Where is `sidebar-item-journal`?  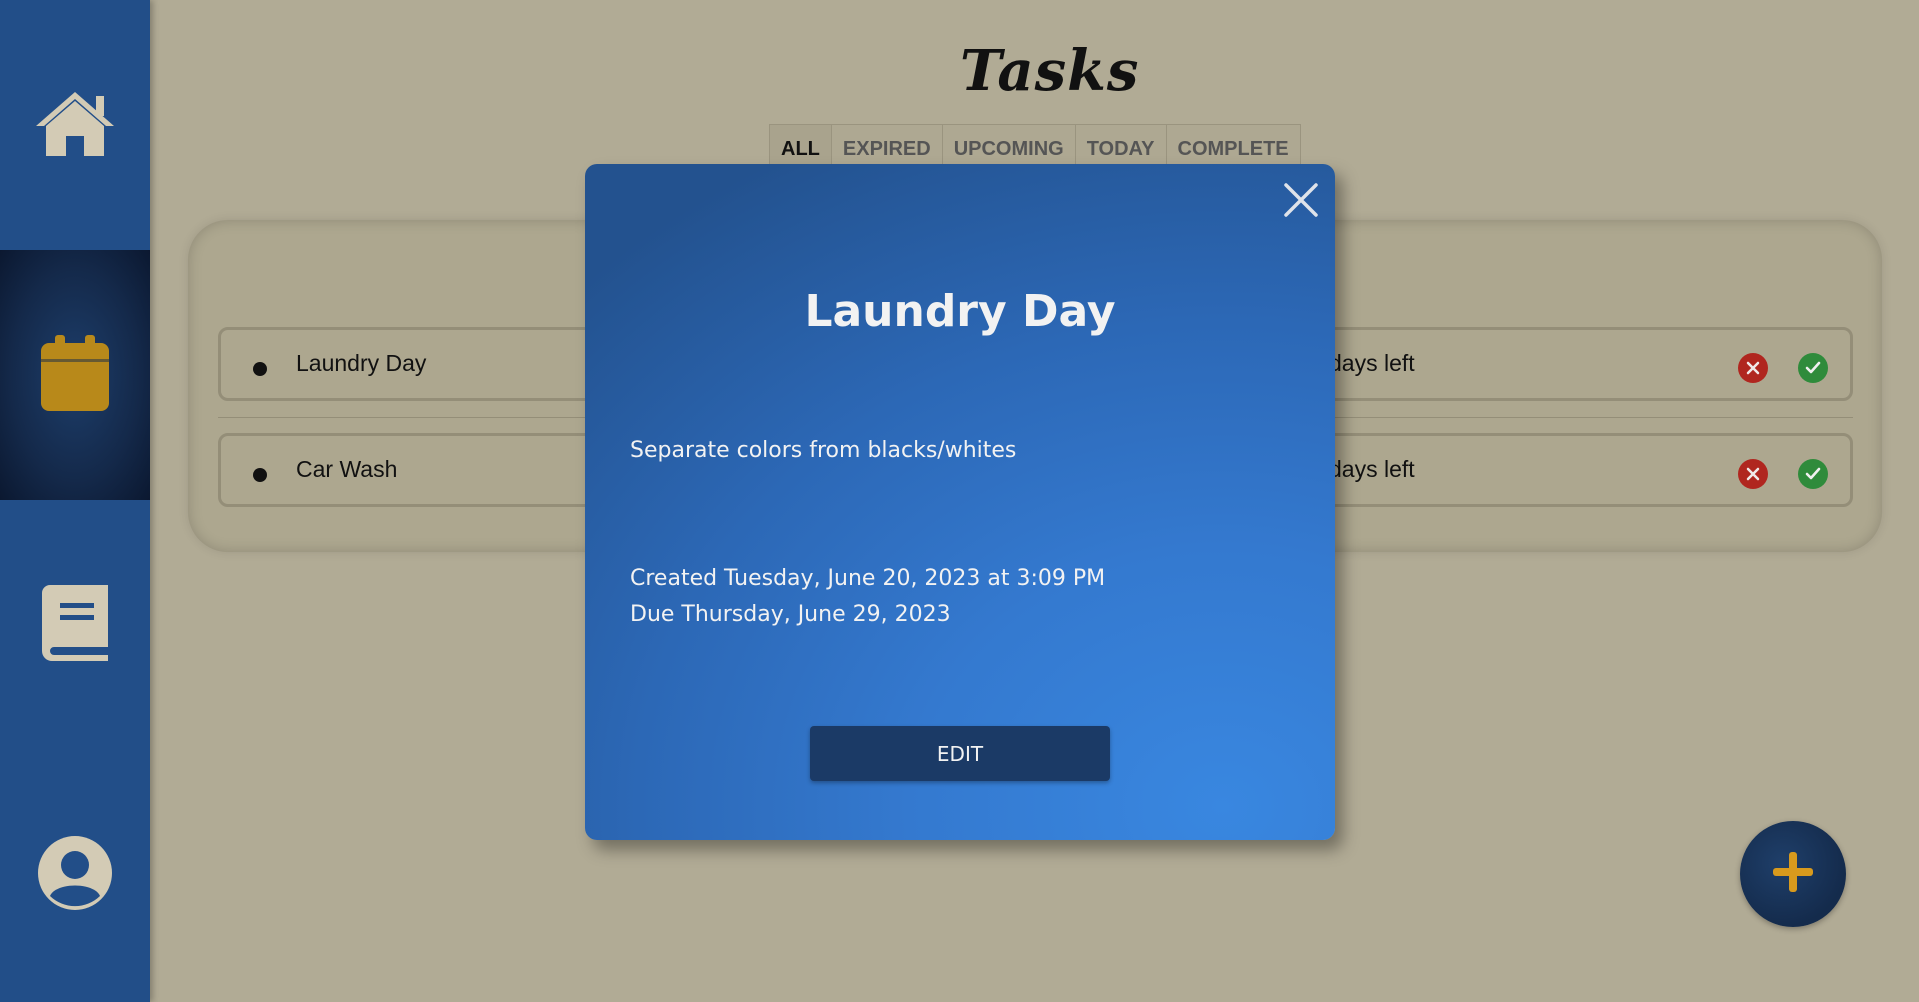
sidebar-item-journal is located at coordinates (75, 625).